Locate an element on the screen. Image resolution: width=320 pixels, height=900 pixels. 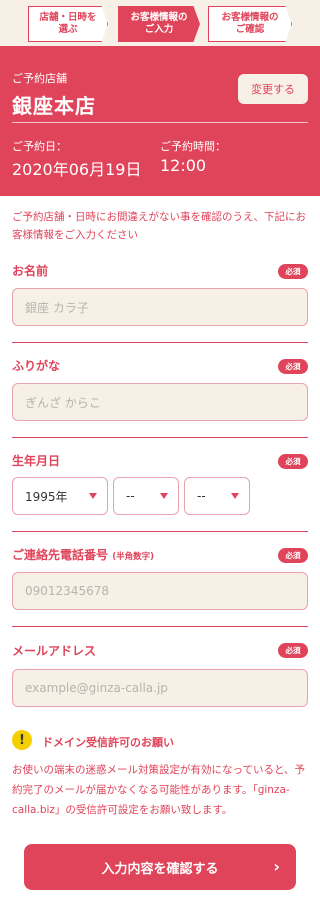
store-label: ご予約店舗 is located at coordinates (39, 78).